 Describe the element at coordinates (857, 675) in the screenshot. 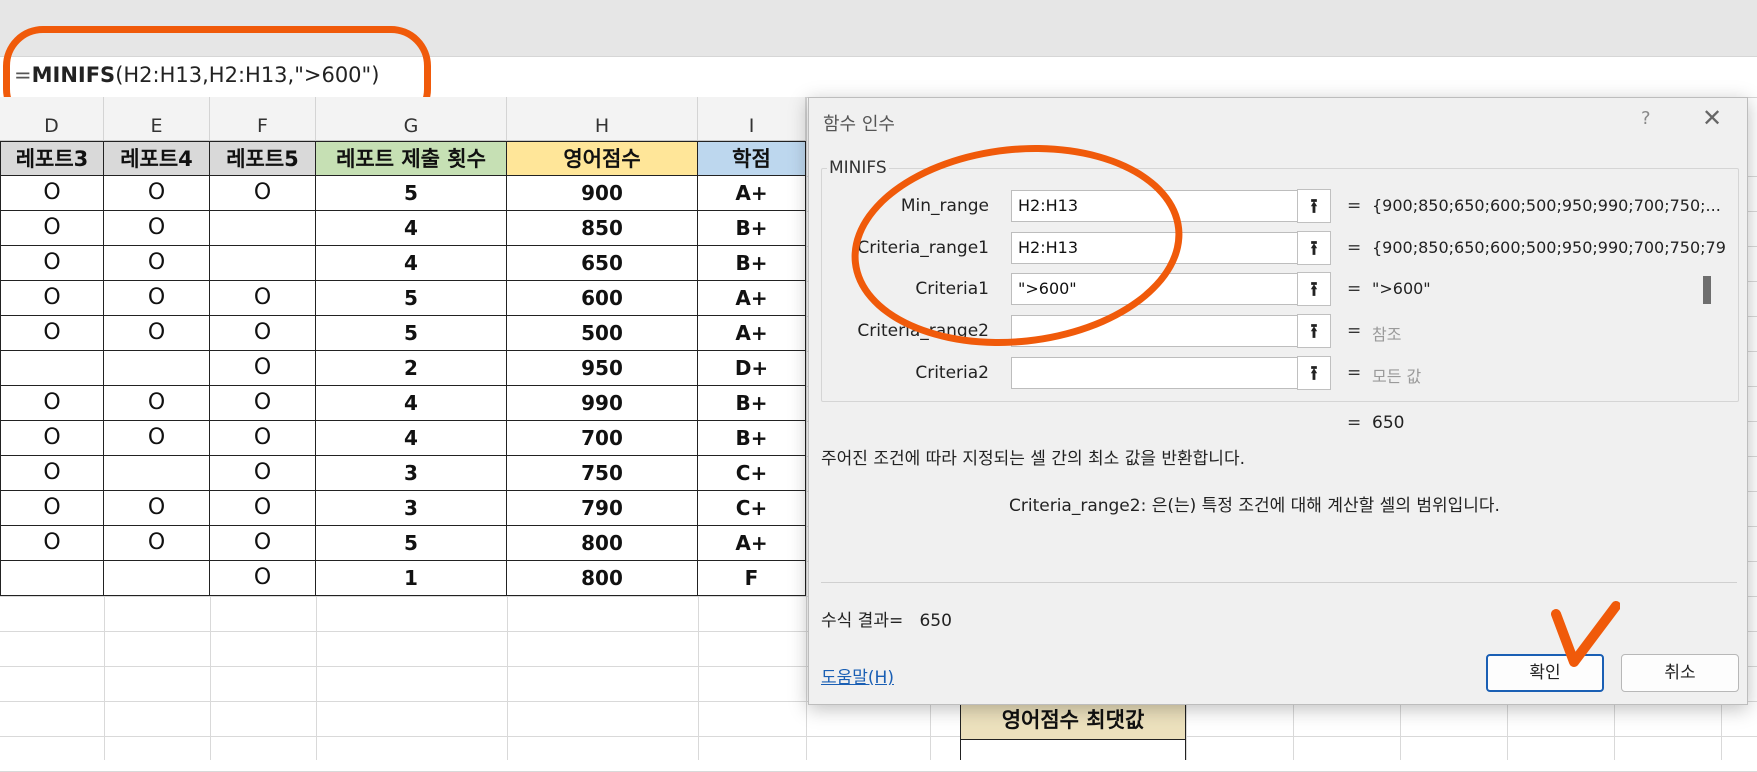

I see `help-link: 도움말(H)` at that location.